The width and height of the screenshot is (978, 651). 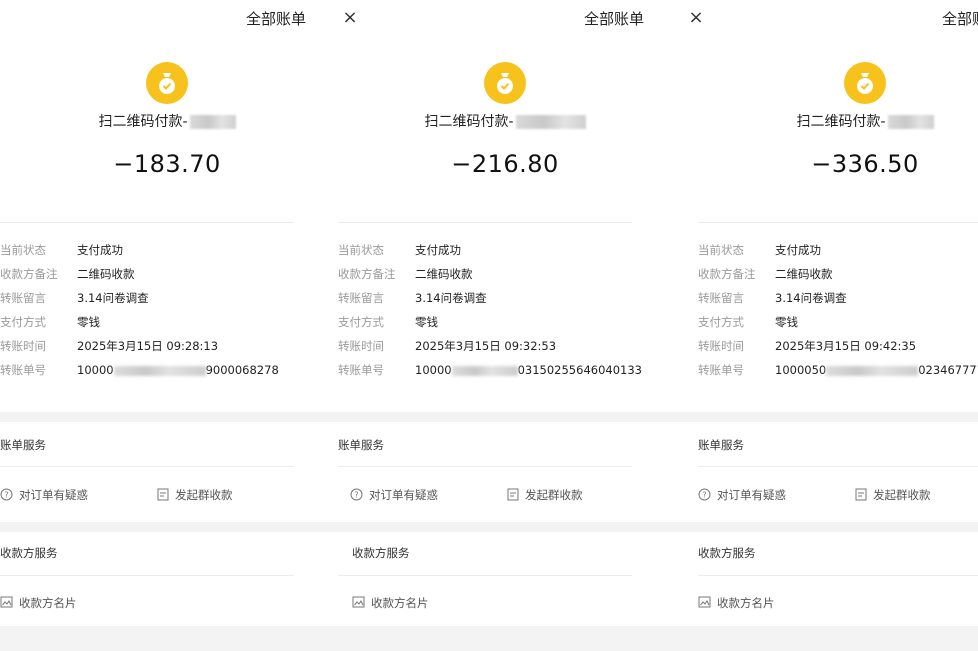 I want to click on payment-amount: −183.70, so click(x=167, y=164).